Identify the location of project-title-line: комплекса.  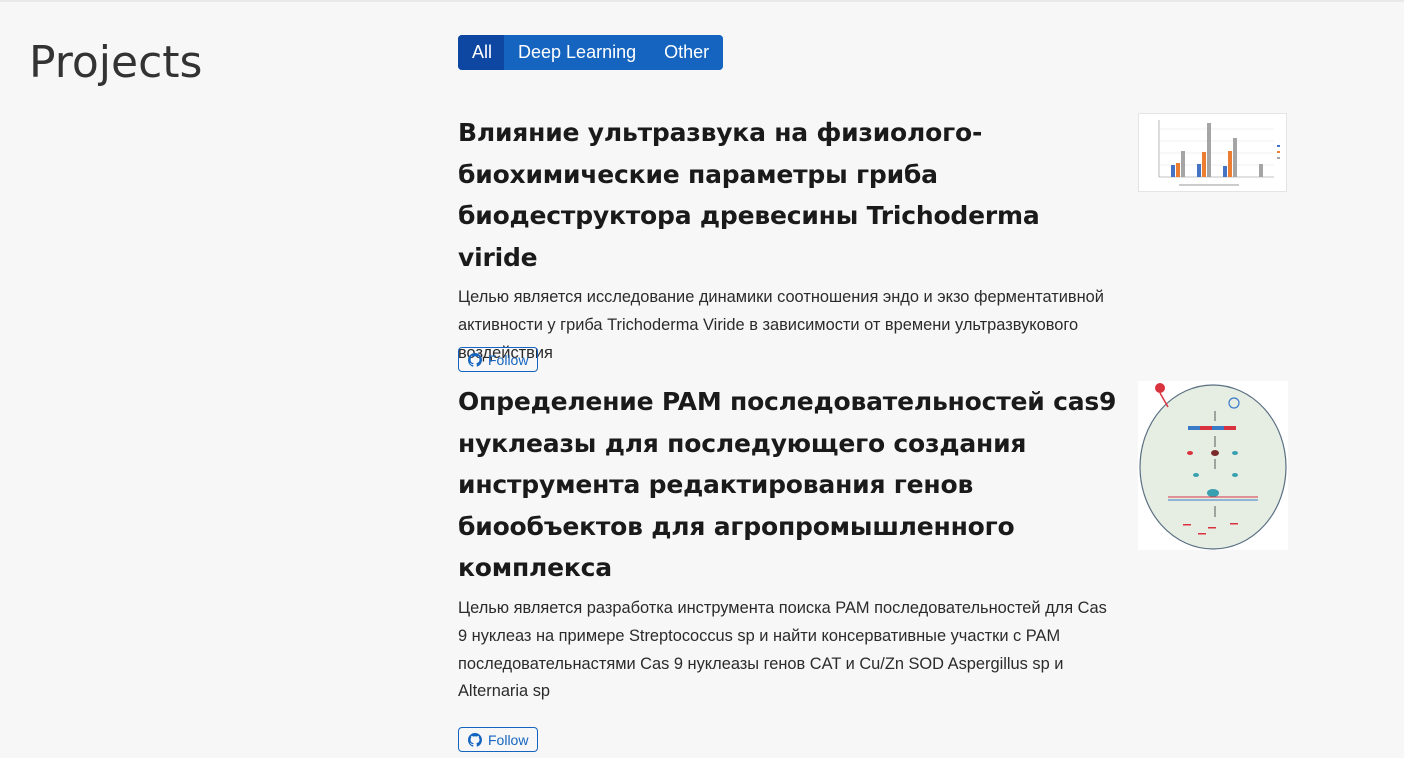
(535, 568).